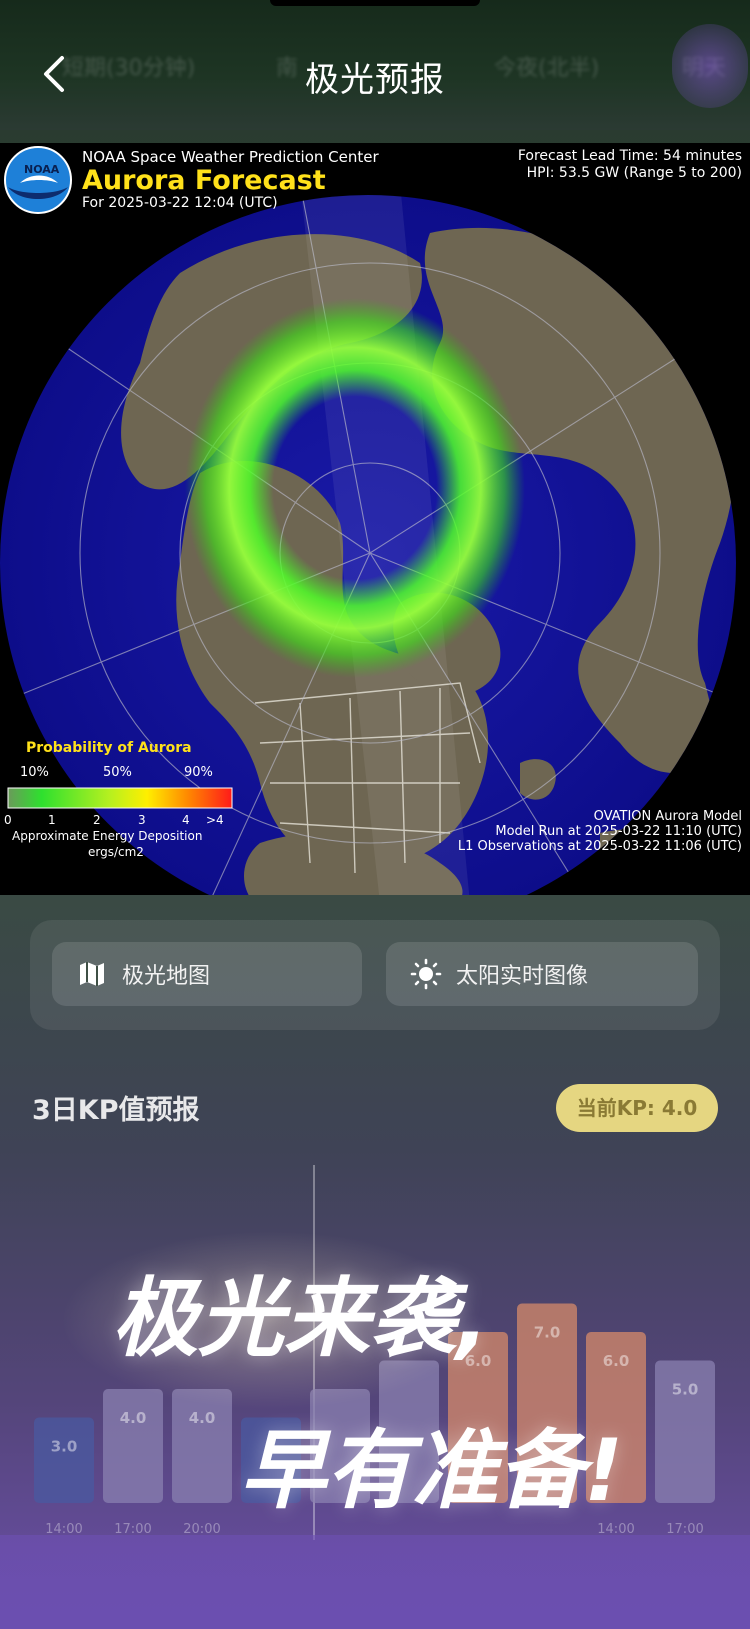 This screenshot has height=1629, width=750. I want to click on legend-pct-10: 10%, so click(34, 772).